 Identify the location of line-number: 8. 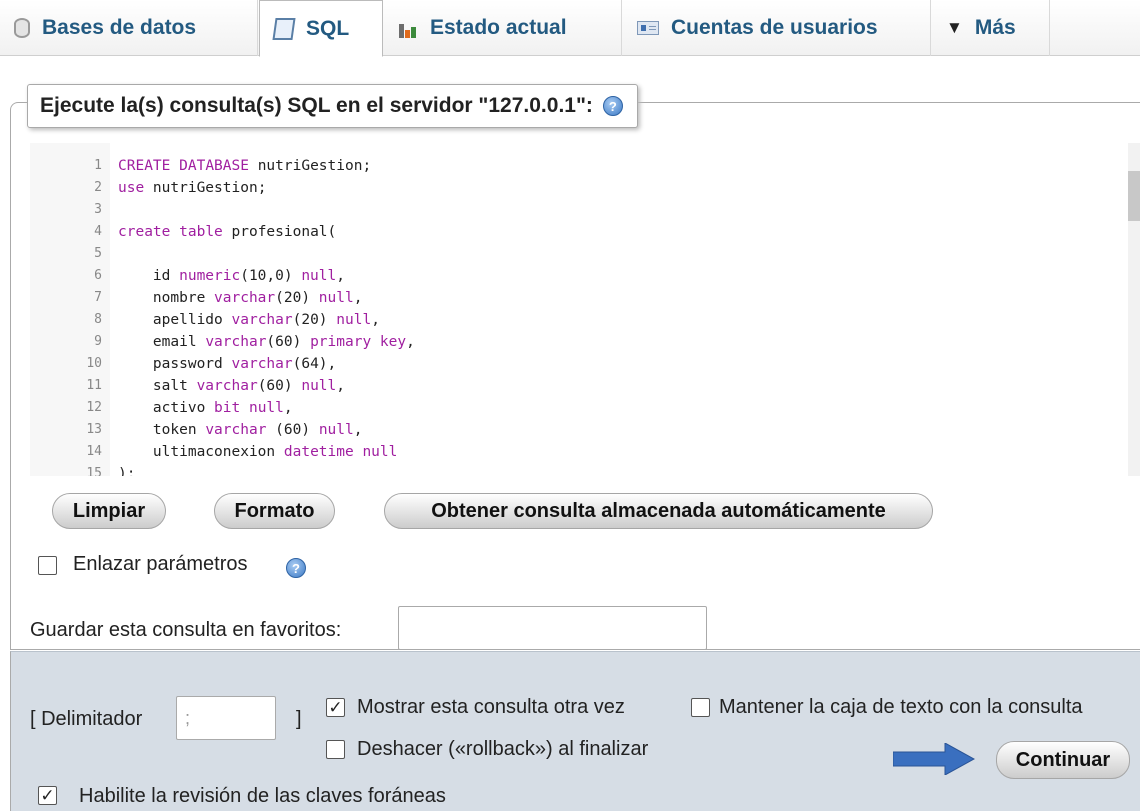
(98, 319).